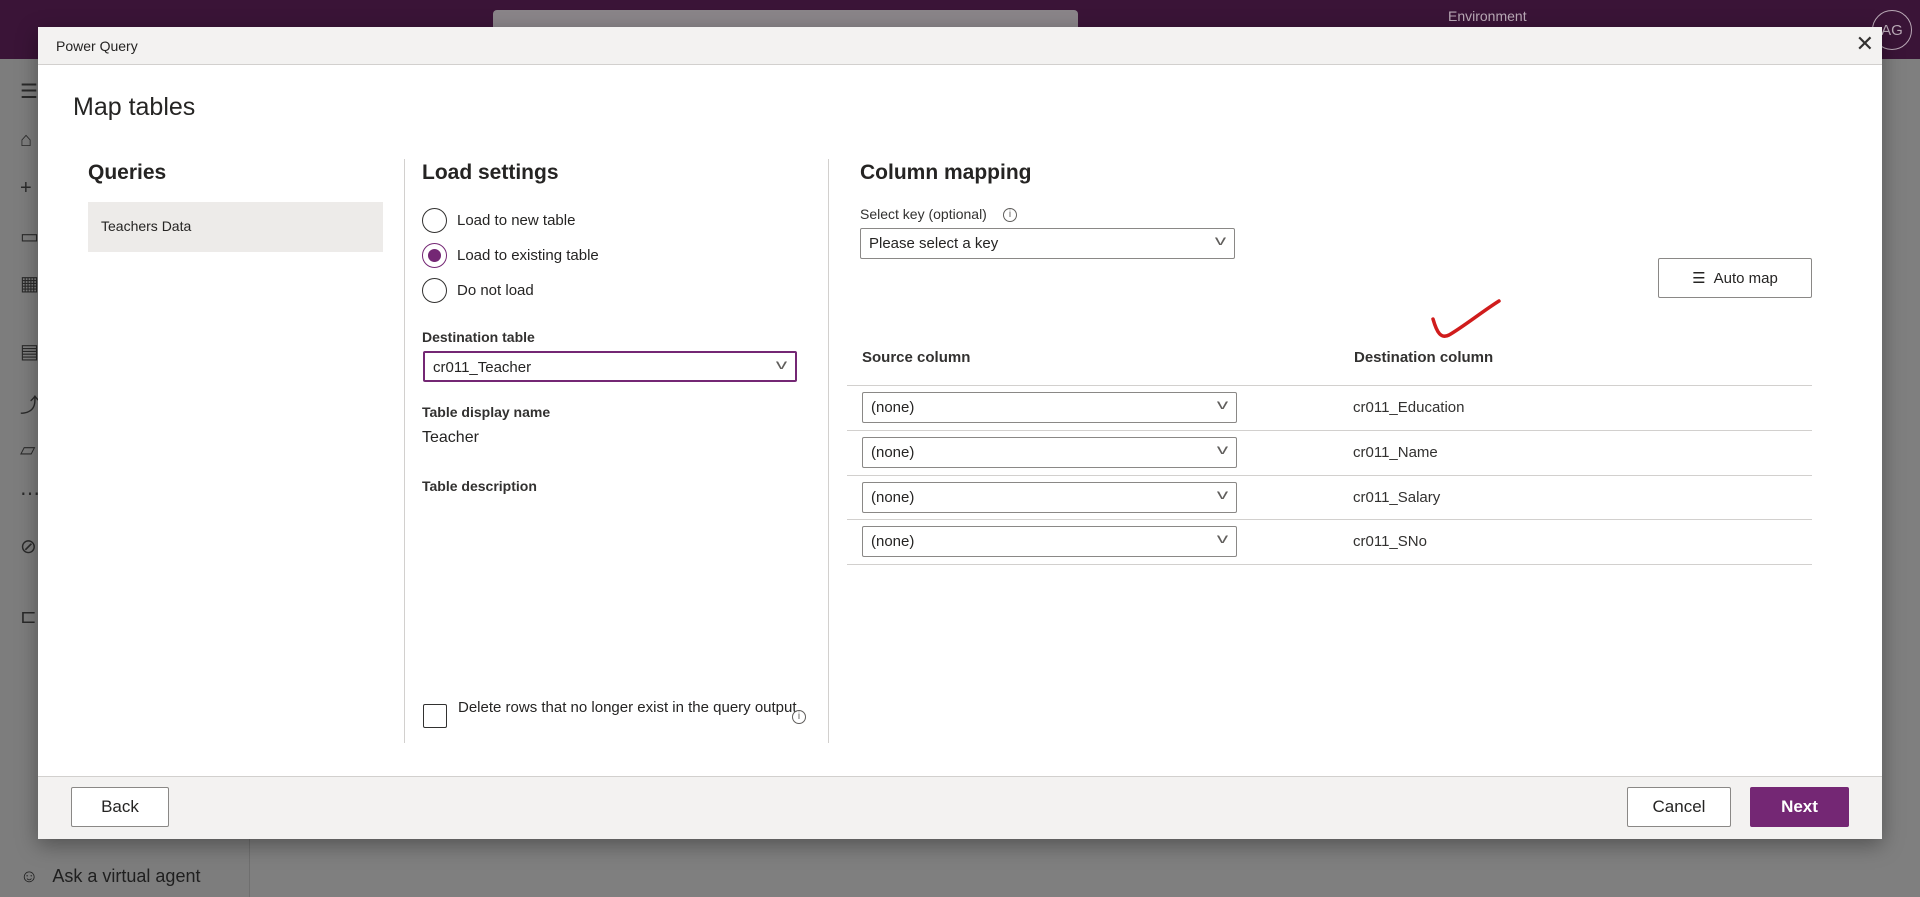 Image resolution: width=1920 pixels, height=897 pixels. What do you see at coordinates (610, 366) in the screenshot?
I see `destination-table-dropdown: cr011_Teacher v` at bounding box center [610, 366].